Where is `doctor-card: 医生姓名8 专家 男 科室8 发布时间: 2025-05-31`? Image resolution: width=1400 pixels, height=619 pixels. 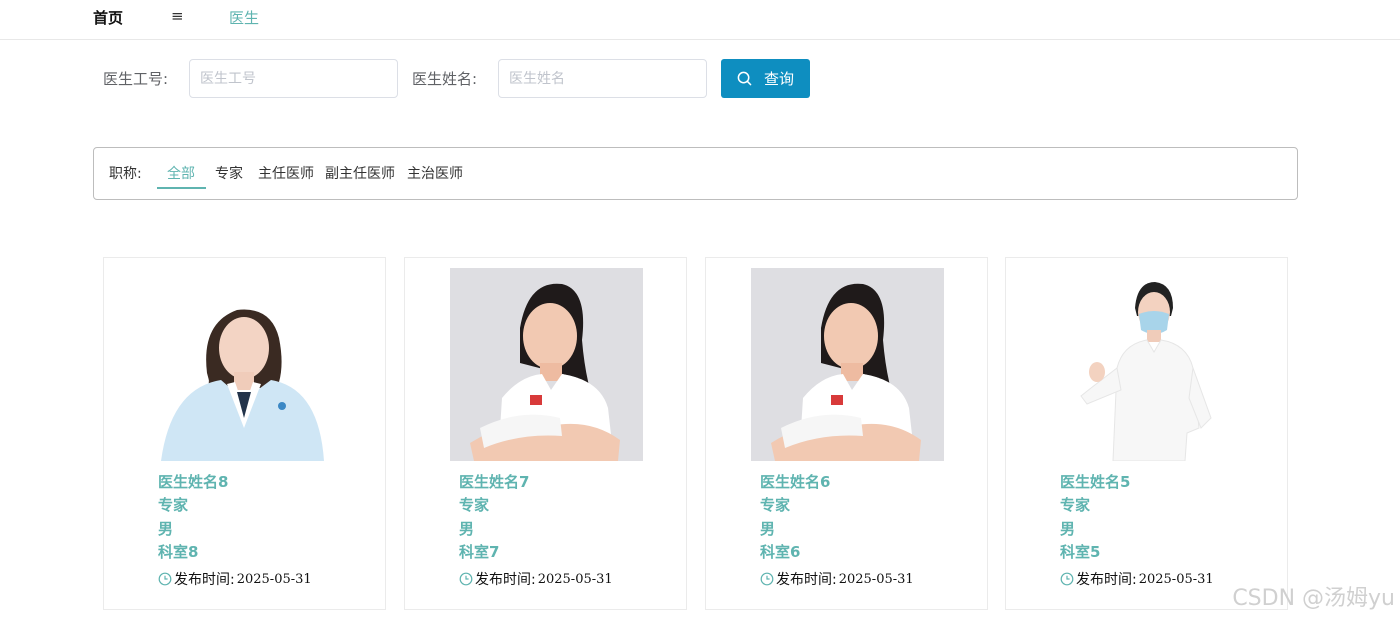 doctor-card: 医生姓名8 专家 男 科室8 发布时间: 2025-05-31 is located at coordinates (244, 433).